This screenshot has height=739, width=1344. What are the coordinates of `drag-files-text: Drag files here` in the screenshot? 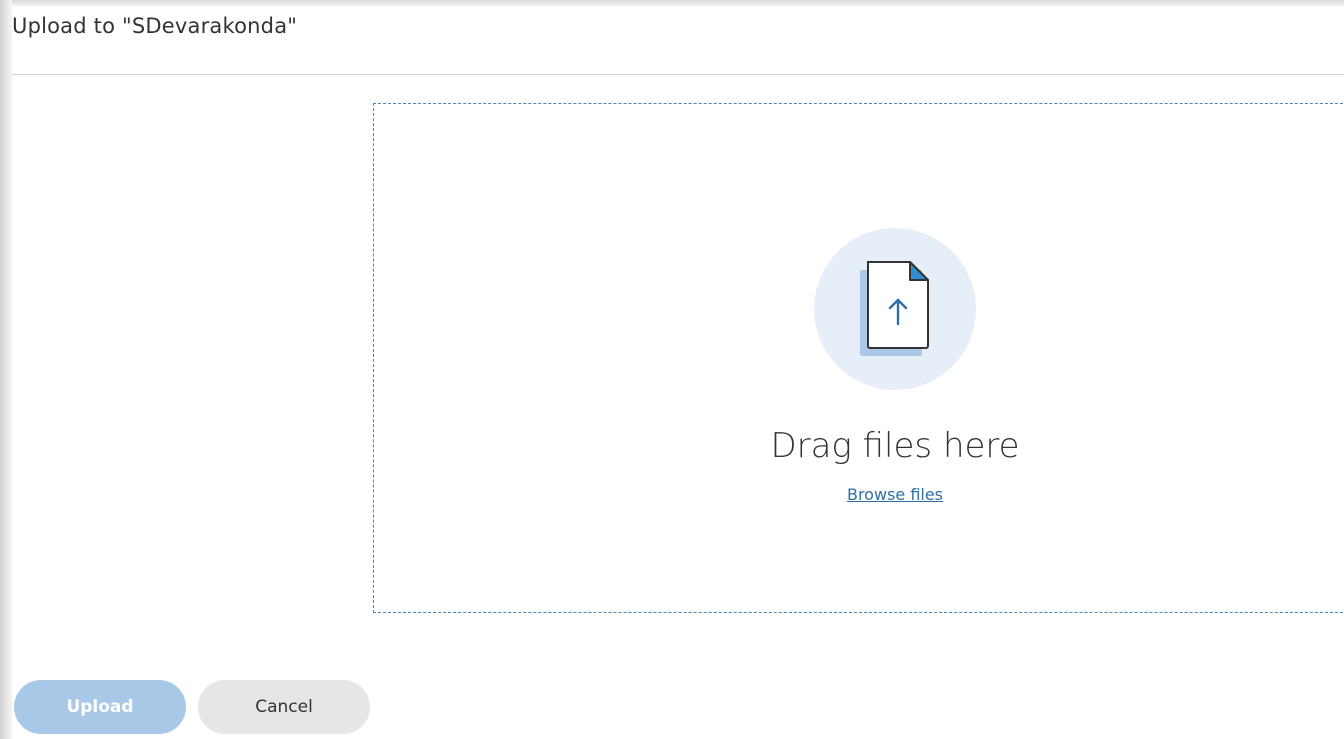 It's located at (895, 446).